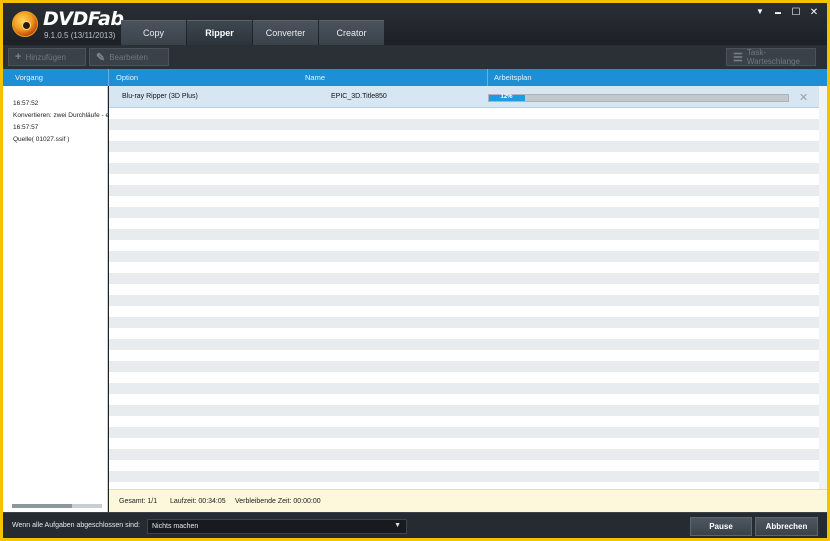 This screenshot has height=541, width=830. Describe the element at coordinates (277, 526) in the screenshot. I see `on-complete-select: Nichts machen ▼` at that location.